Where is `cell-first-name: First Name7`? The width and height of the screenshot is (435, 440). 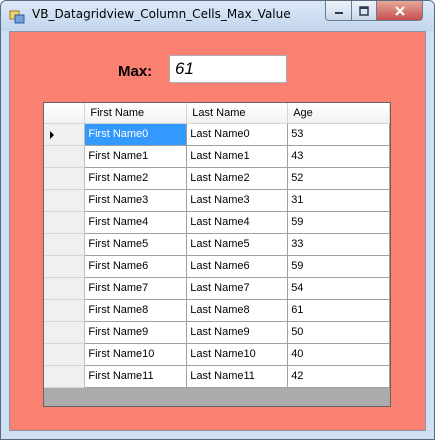 cell-first-name: First Name7 is located at coordinates (136, 288).